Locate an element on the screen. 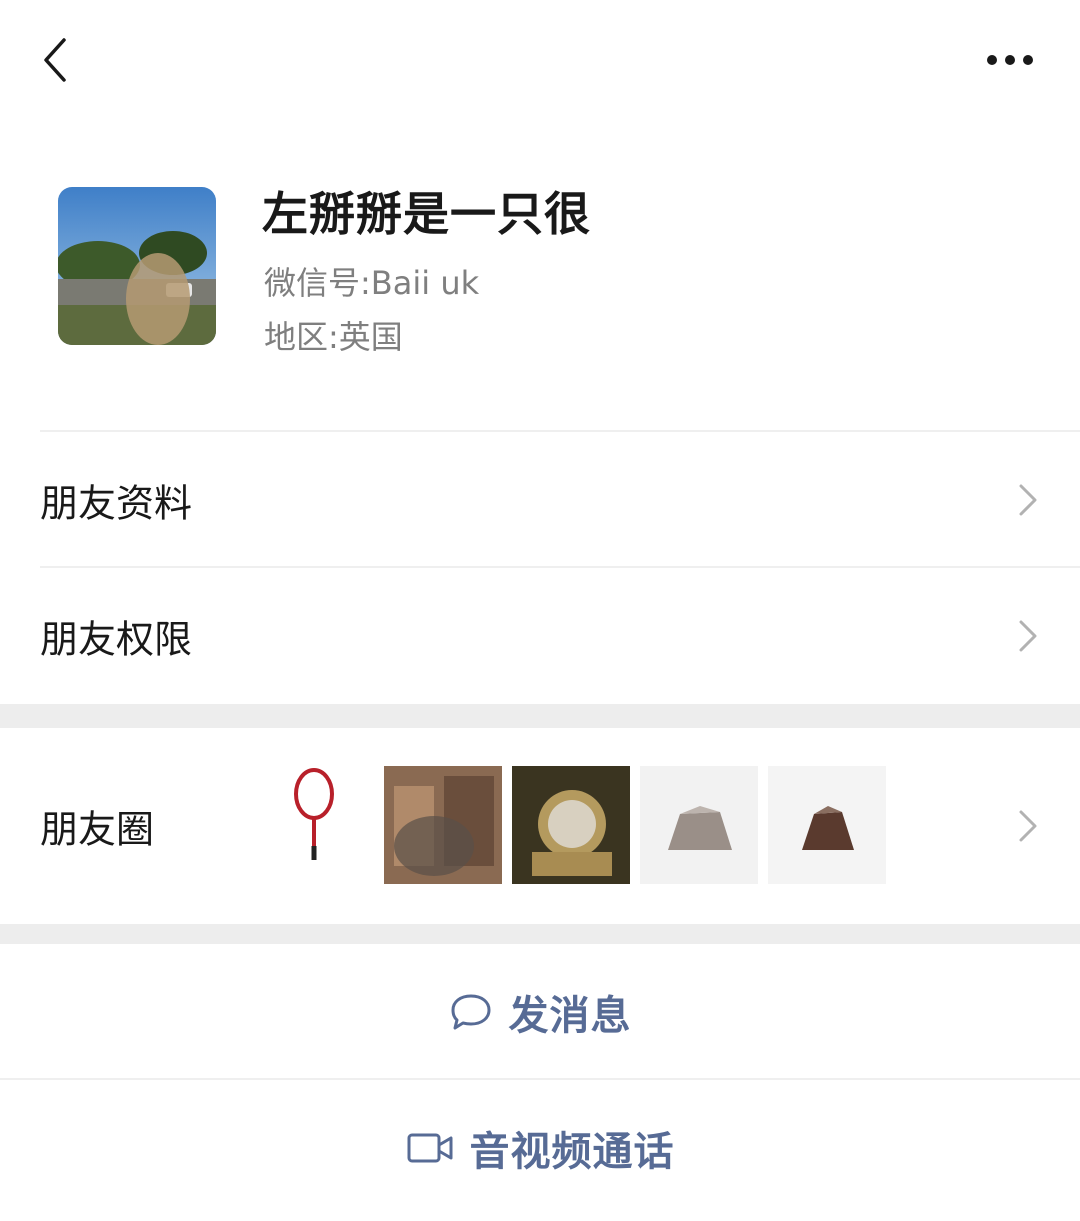 This screenshot has height=1221, width=1080. top-bar is located at coordinates (540, 60).